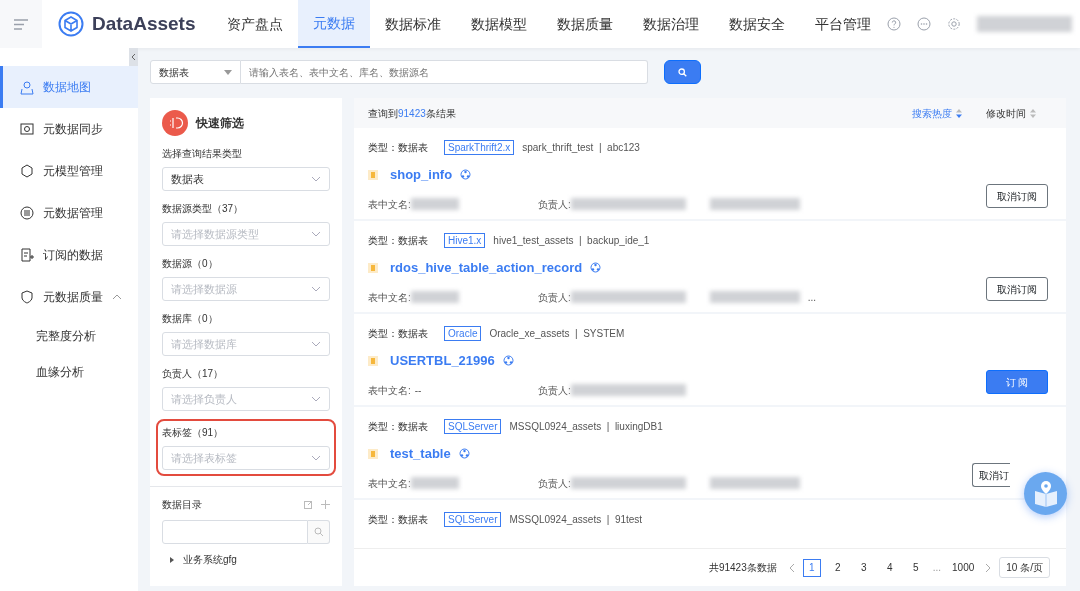  Describe the element at coordinates (71, 24) in the screenshot. I see `logo-cube-icon` at that location.